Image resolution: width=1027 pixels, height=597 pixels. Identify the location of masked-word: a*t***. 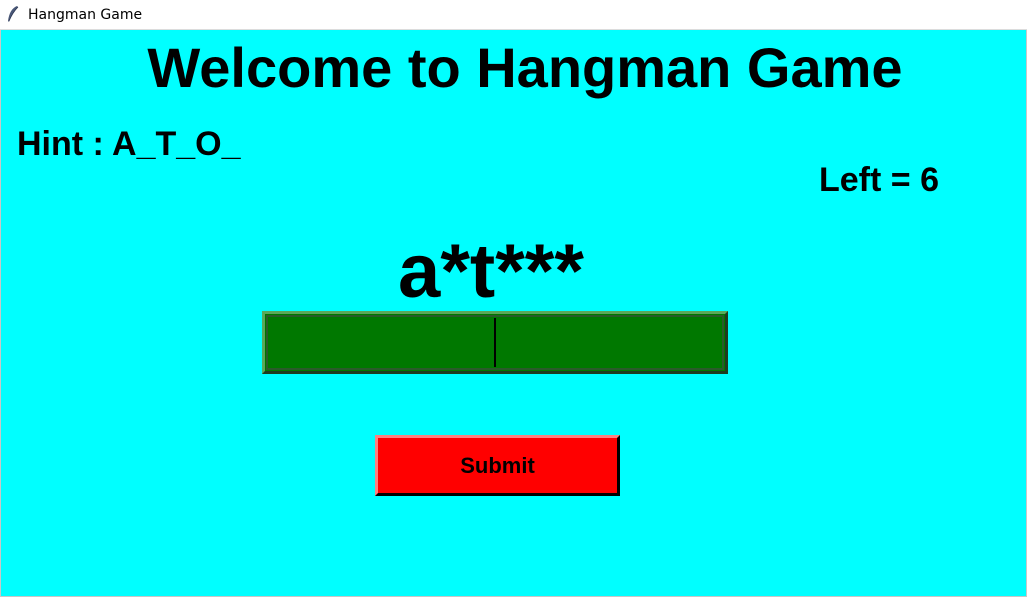
(491, 271).